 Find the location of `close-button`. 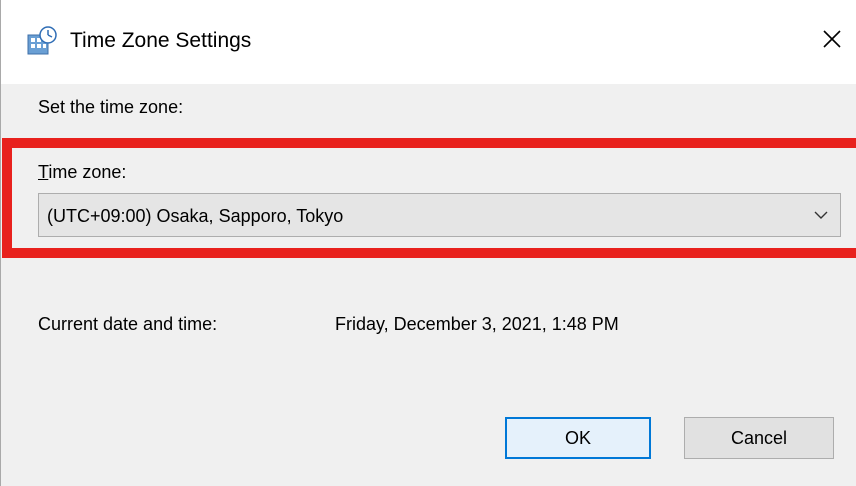

close-button is located at coordinates (832, 41).